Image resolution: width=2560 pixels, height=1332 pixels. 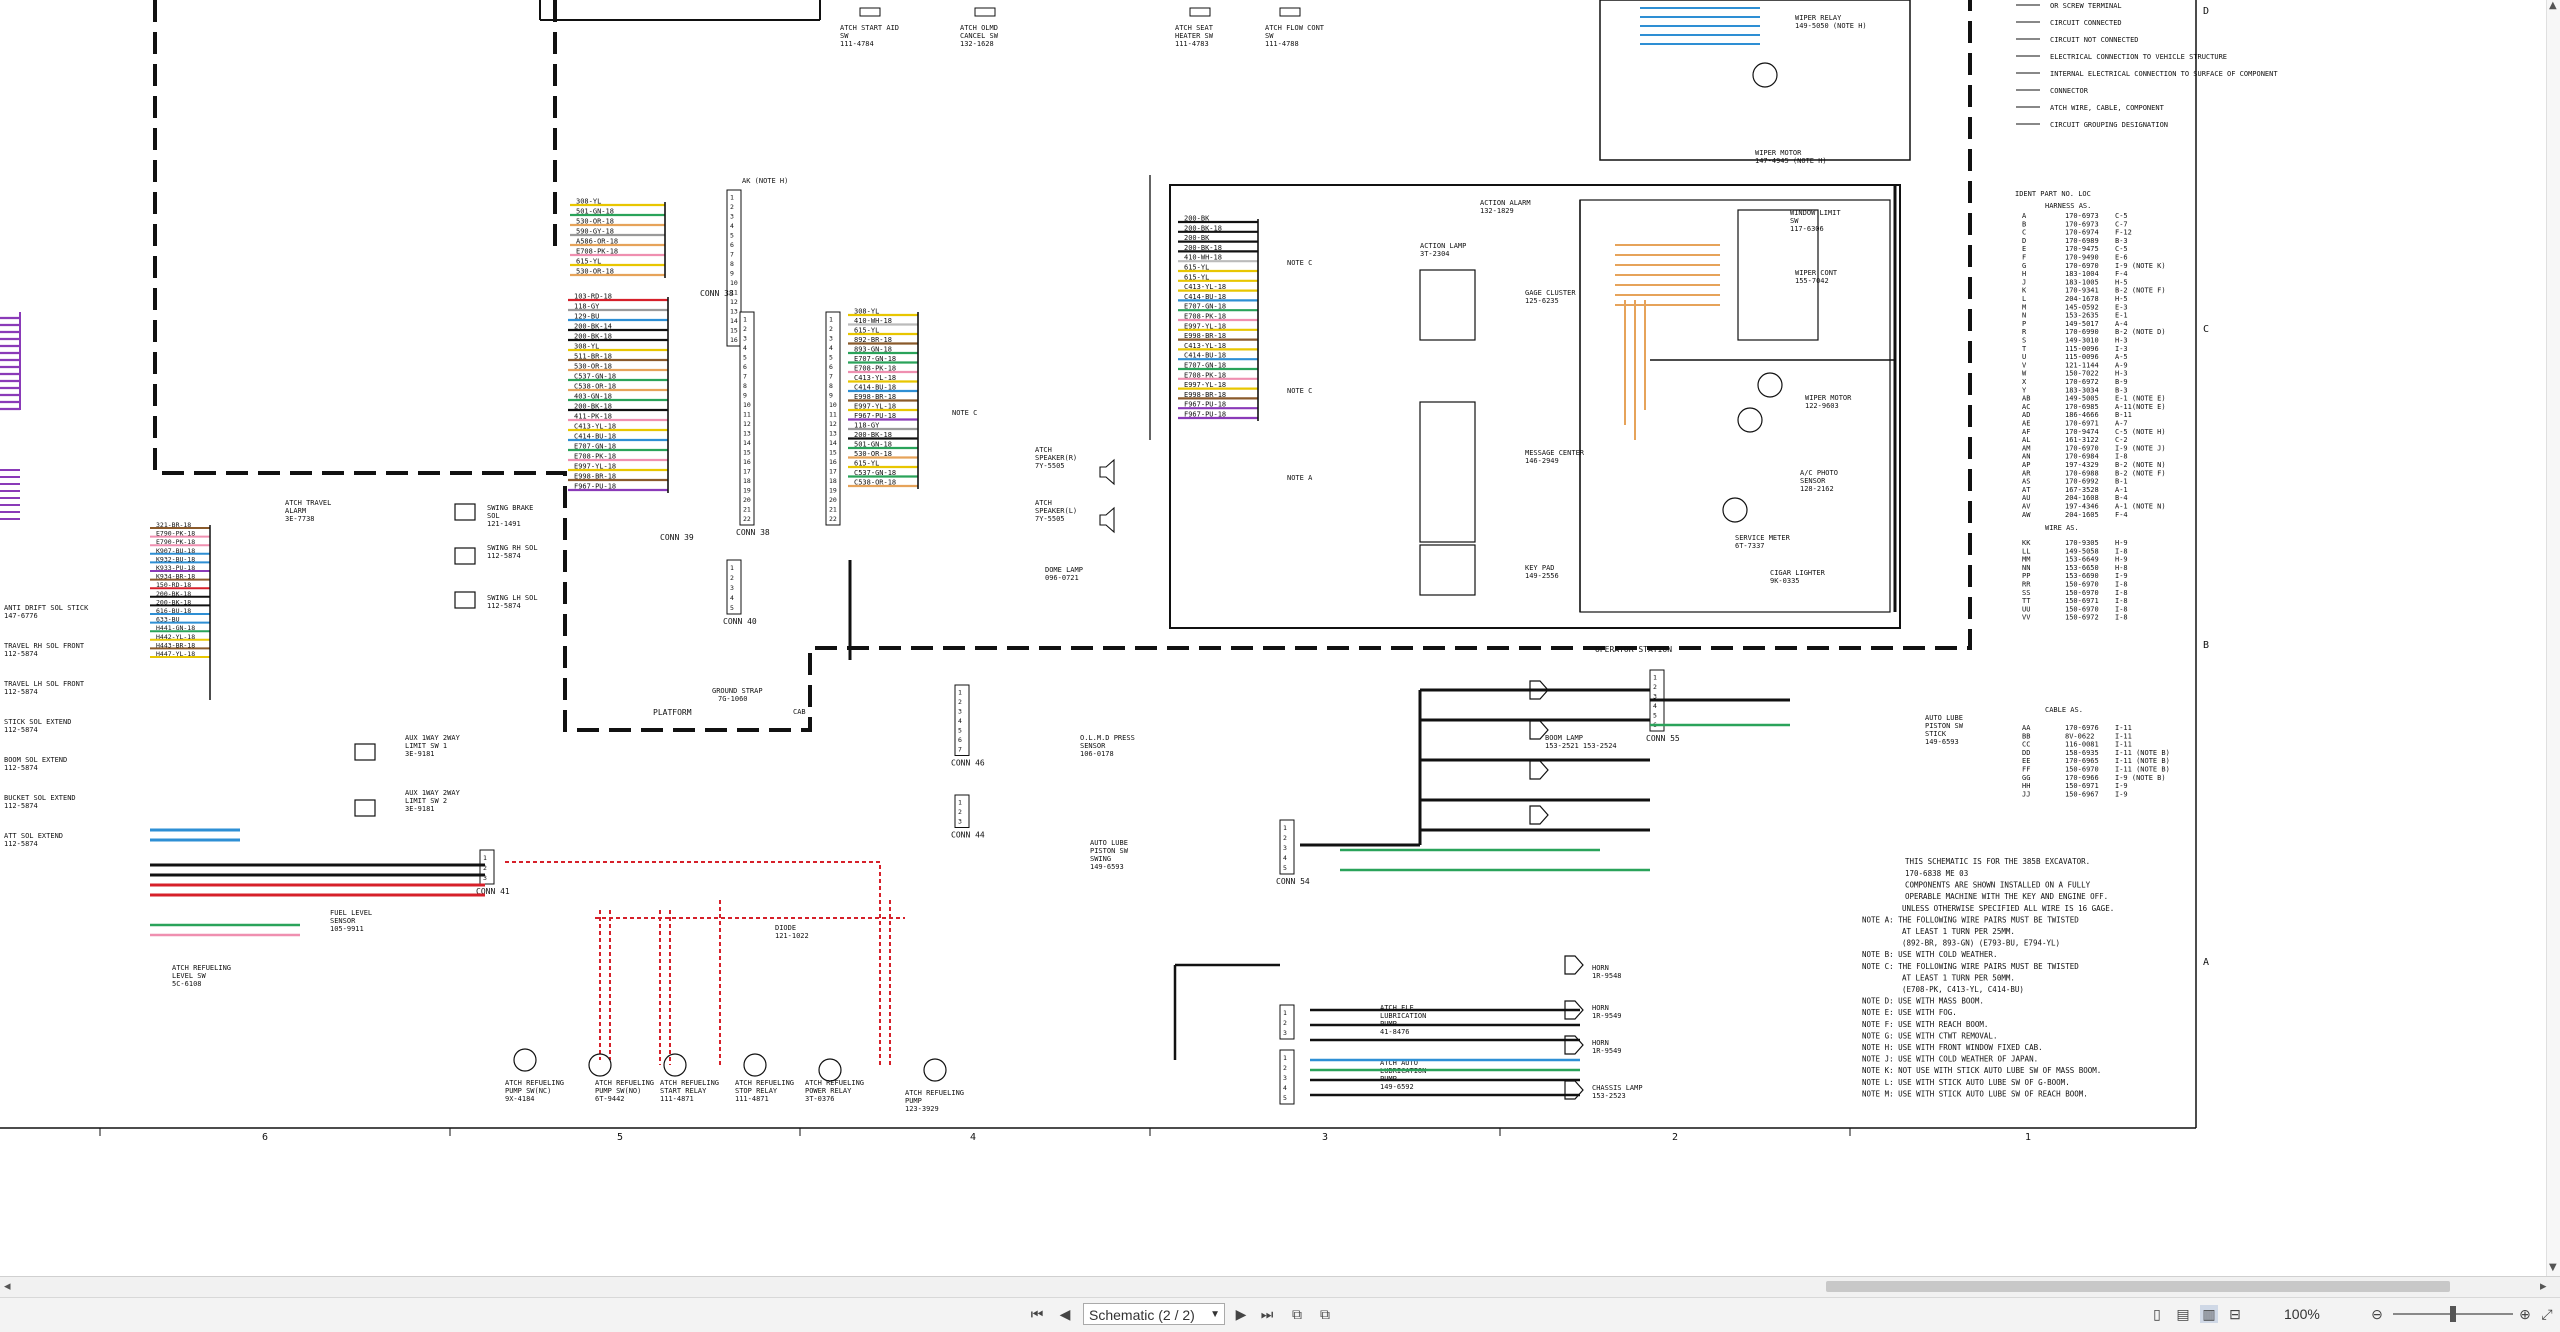 I want to click on main-harness-bundle-wire-label: E708-PK-18, so click(x=595, y=457).